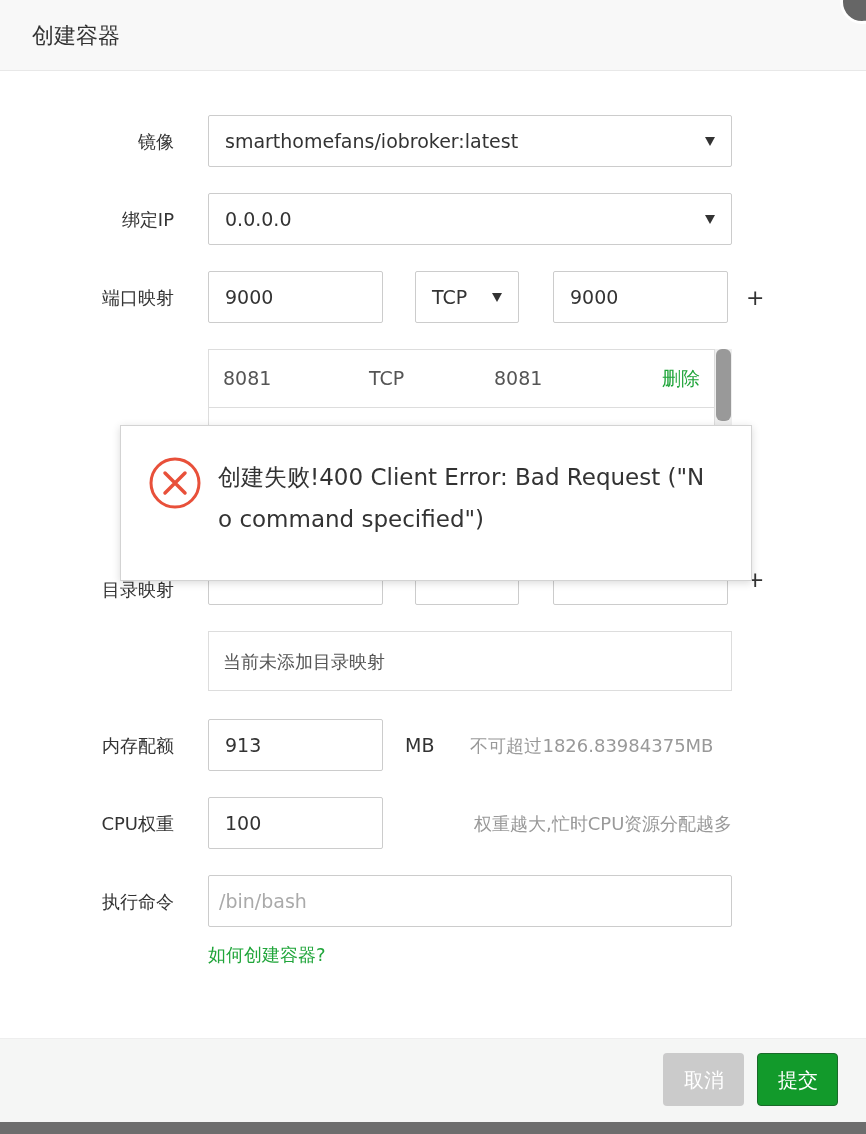  Describe the element at coordinates (470, 661) in the screenshot. I see `empty-message: 当前未添加目录映射` at that location.